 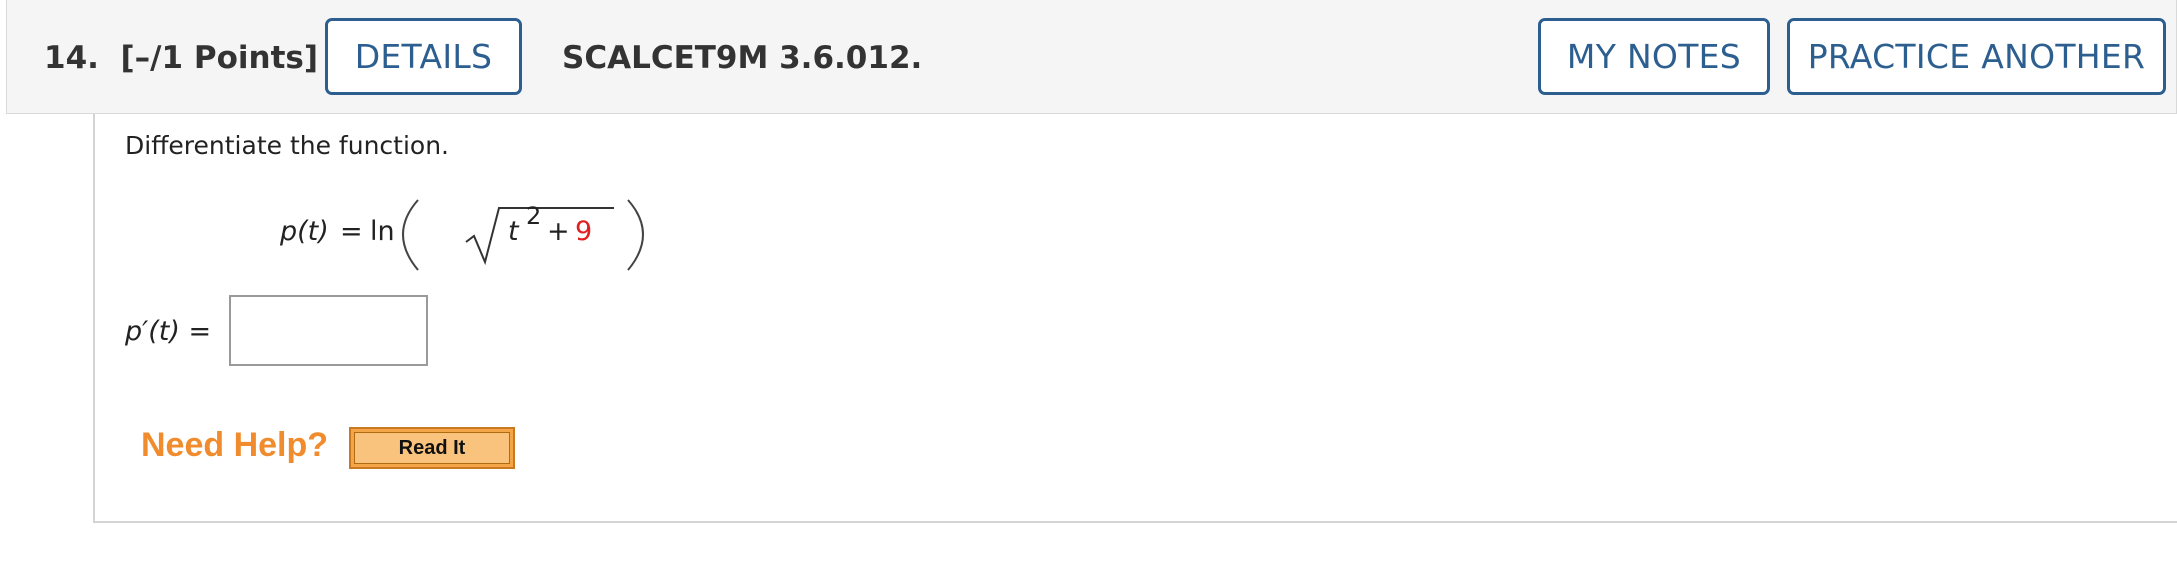 What do you see at coordinates (287, 145) in the screenshot?
I see `instruction-text: Differentiate the function.` at bounding box center [287, 145].